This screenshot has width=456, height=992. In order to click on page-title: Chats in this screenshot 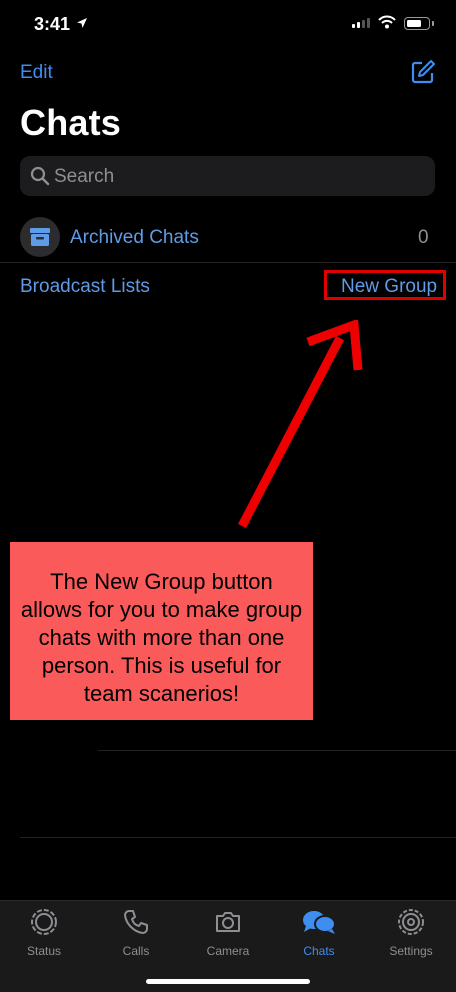, I will do `click(71, 122)`.